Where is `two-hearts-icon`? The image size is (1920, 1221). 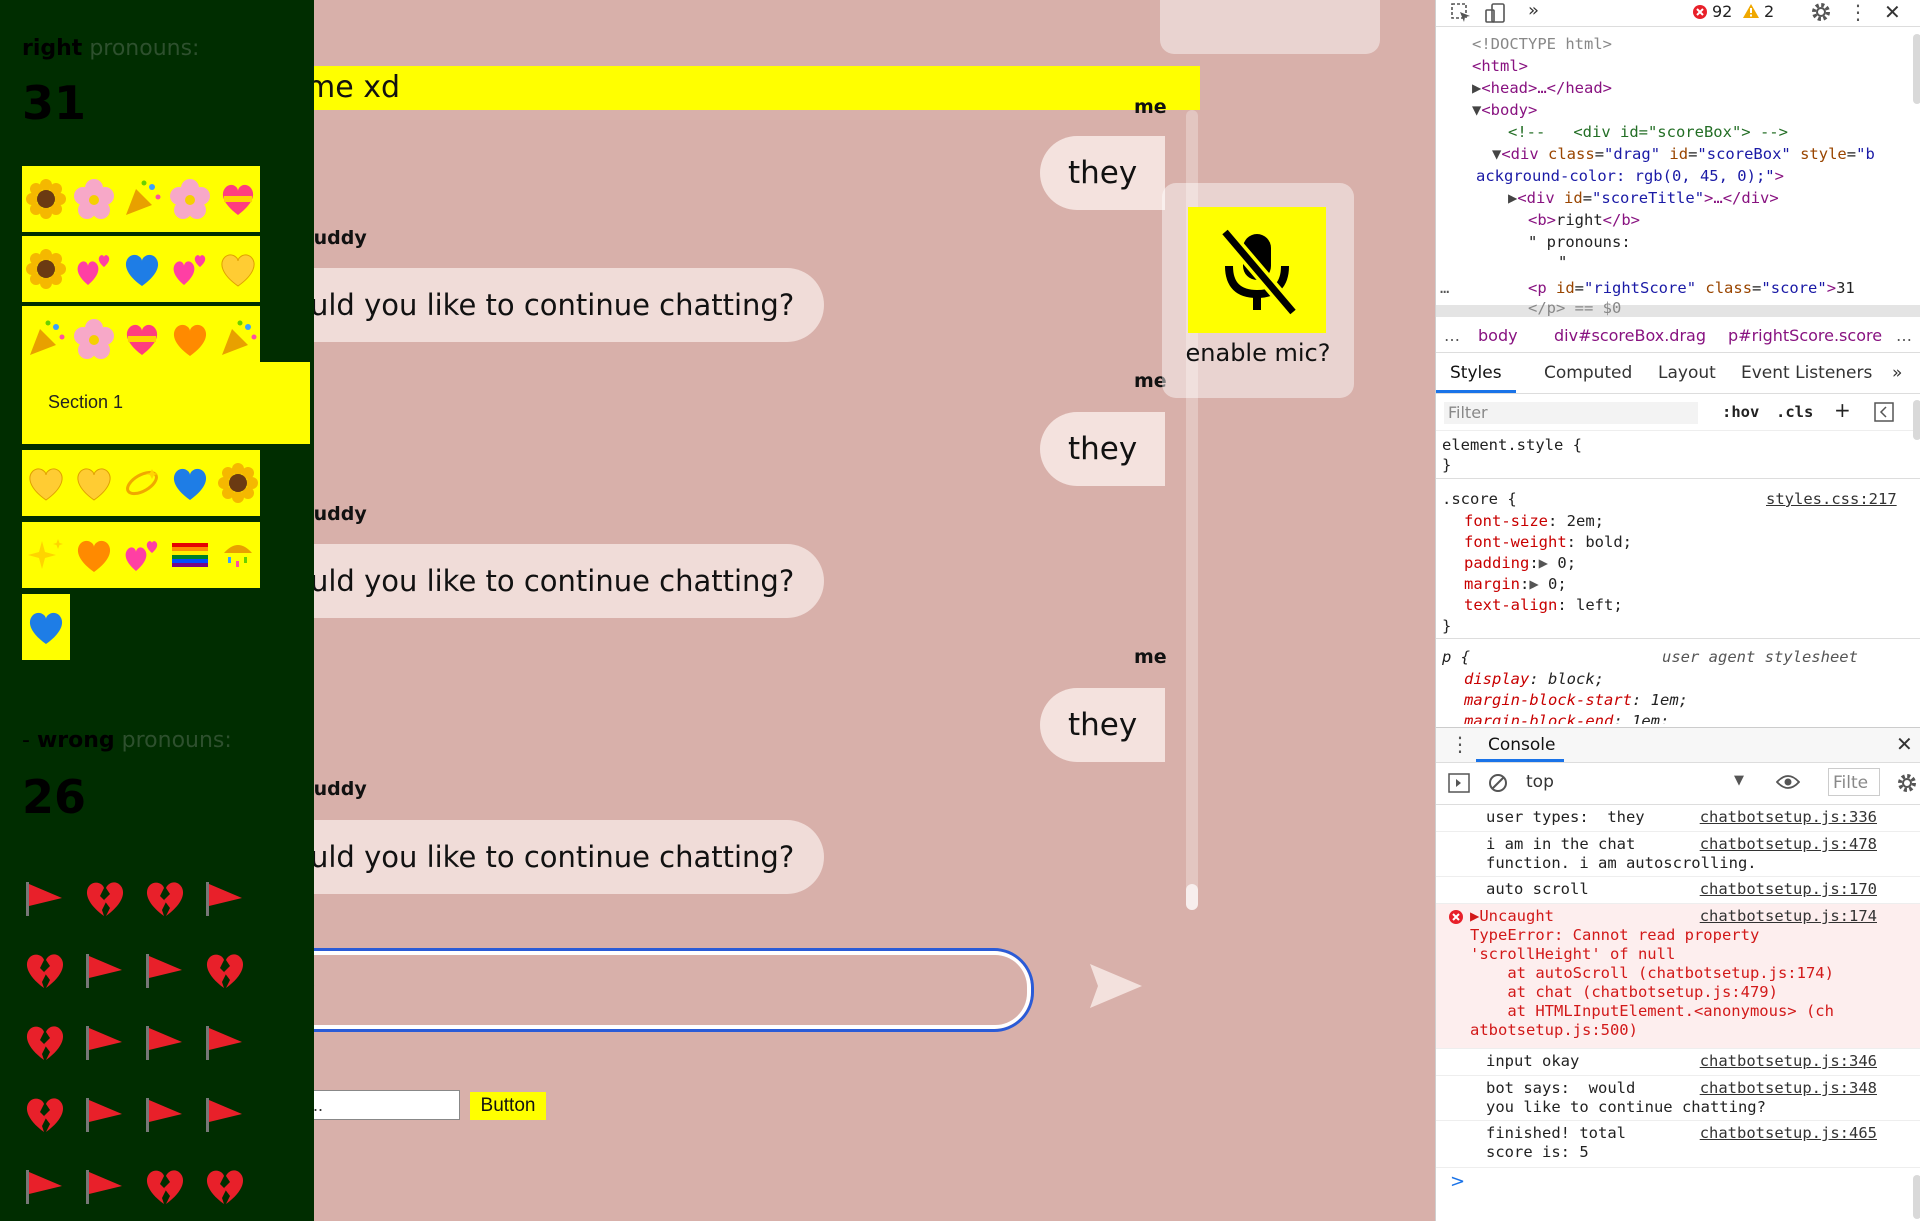 two-hearts-icon is located at coordinates (190, 269).